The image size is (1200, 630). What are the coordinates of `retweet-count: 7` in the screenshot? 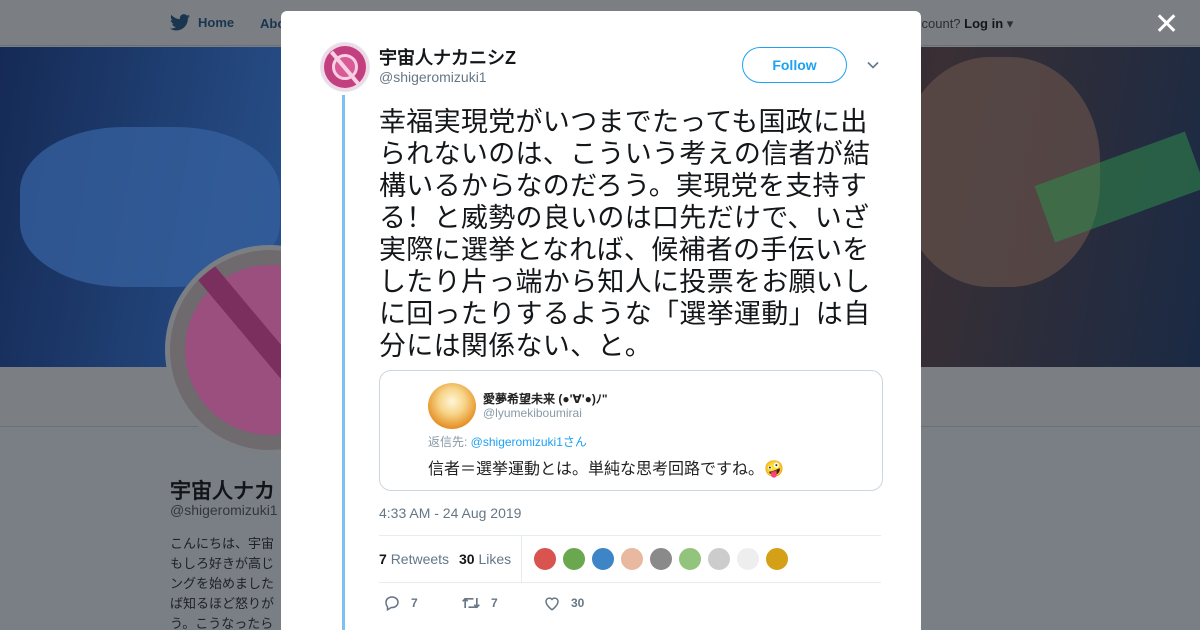 It's located at (494, 603).